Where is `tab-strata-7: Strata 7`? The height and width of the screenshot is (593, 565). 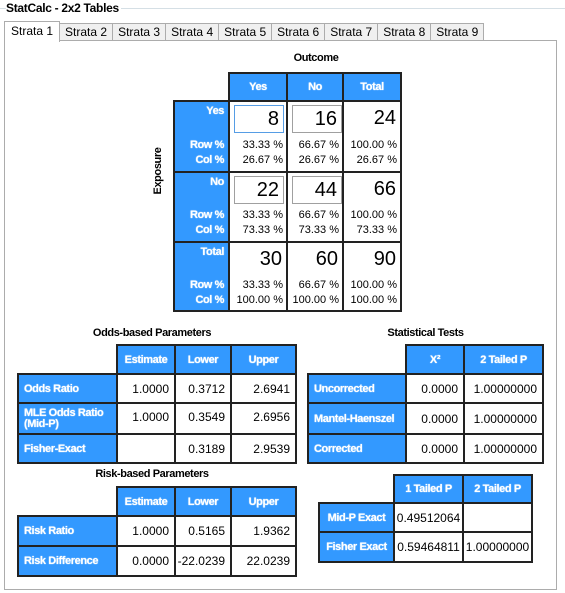
tab-strata-7: Strata 7 is located at coordinates (352, 32).